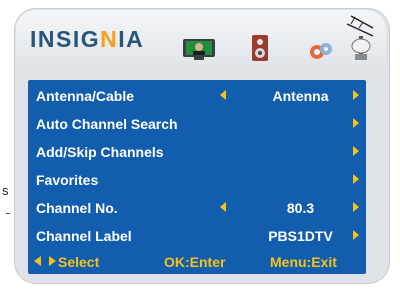 This screenshot has height=292, width=400. Describe the element at coordinates (197, 208) in the screenshot. I see `menu-item-channel-no: Channel No. 80.3` at that location.